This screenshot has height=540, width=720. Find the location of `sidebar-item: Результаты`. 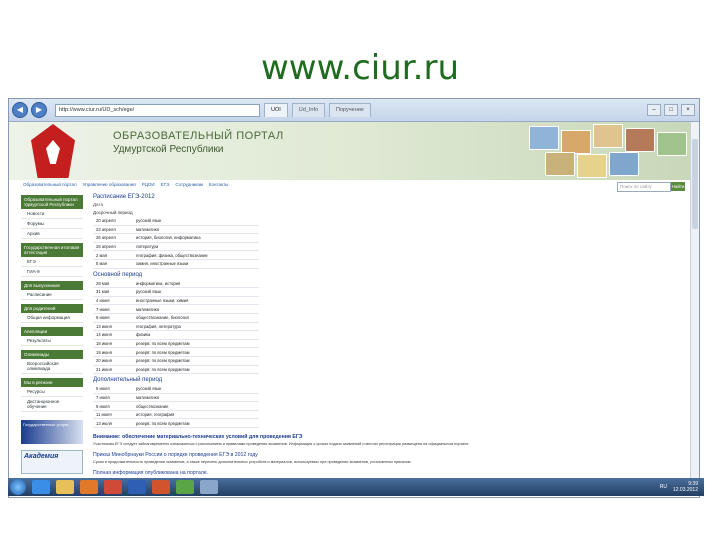

sidebar-item: Результаты is located at coordinates (52, 341).